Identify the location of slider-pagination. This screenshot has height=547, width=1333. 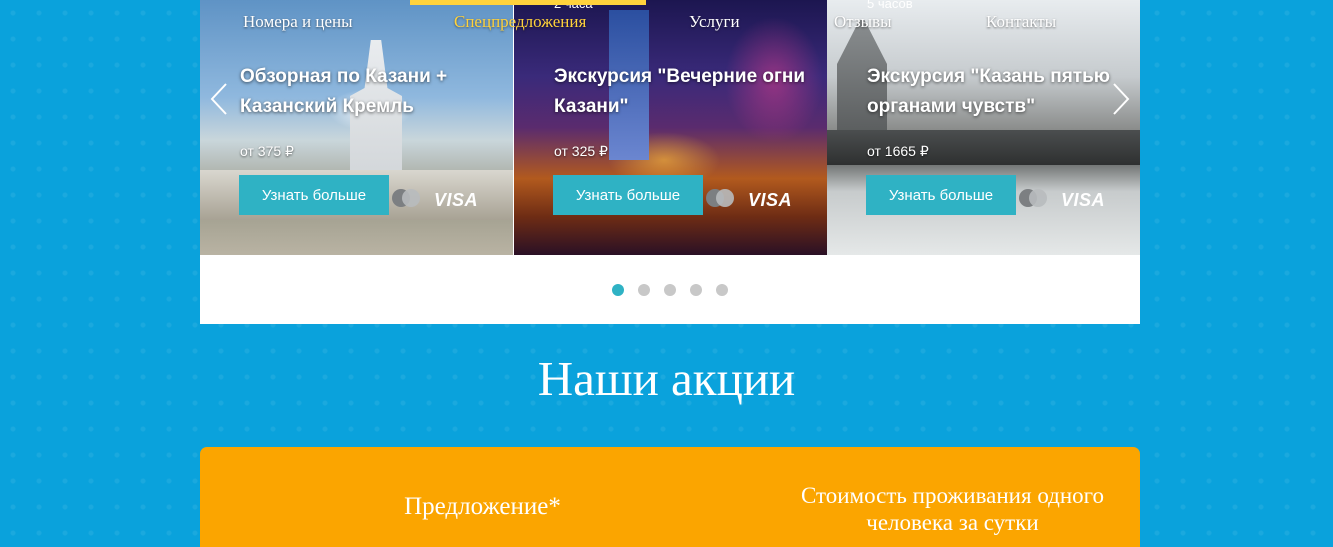
(670, 290).